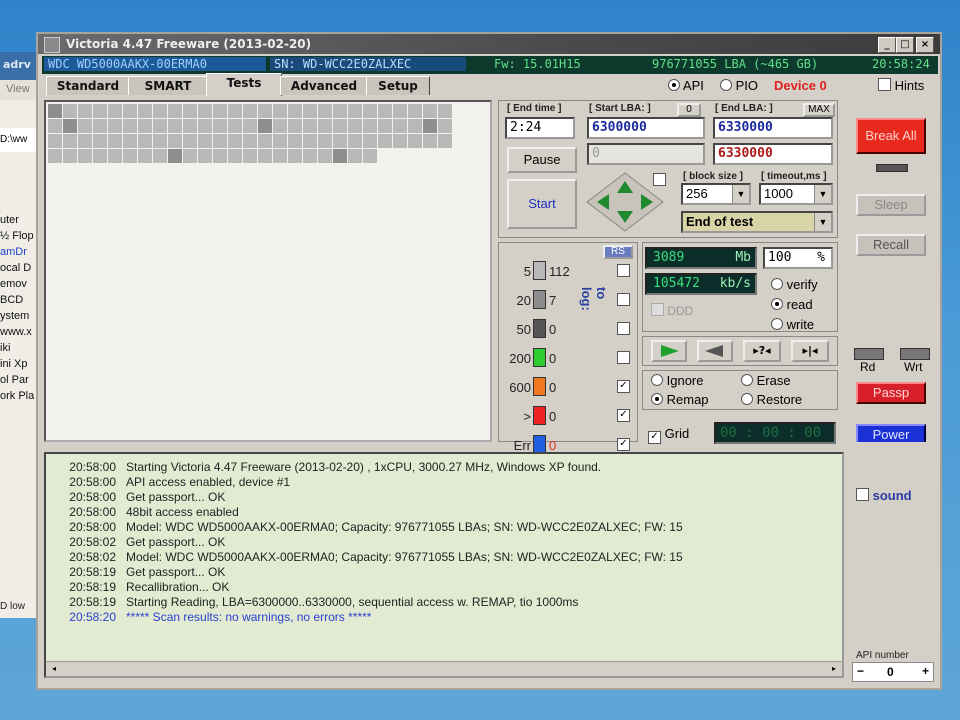 This screenshot has width=960, height=720. Describe the element at coordinates (669, 351) in the screenshot. I see `play-button` at that location.